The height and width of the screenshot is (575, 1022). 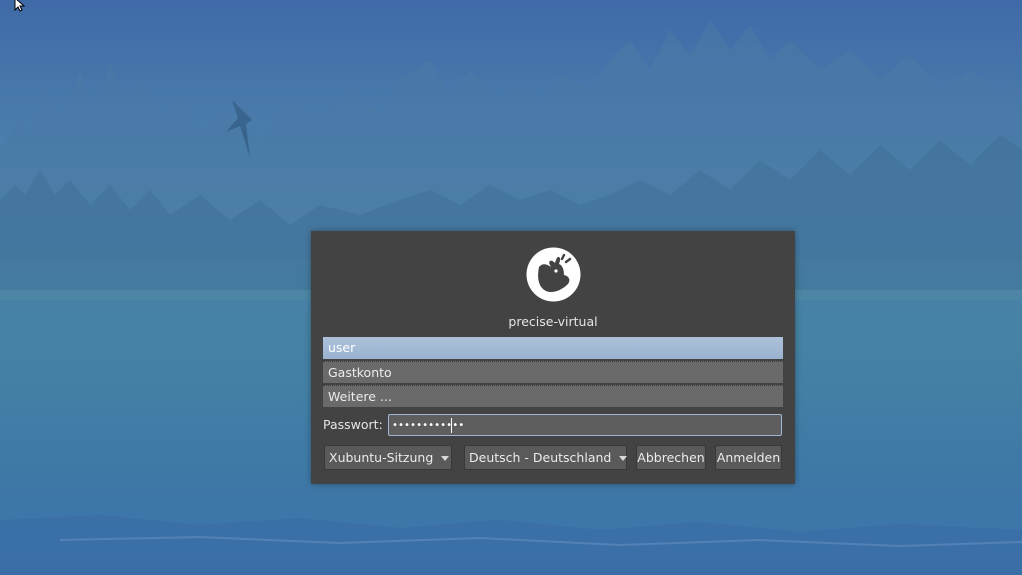 I want to click on session-select: Xubuntu-Sitzung, so click(x=388, y=457).